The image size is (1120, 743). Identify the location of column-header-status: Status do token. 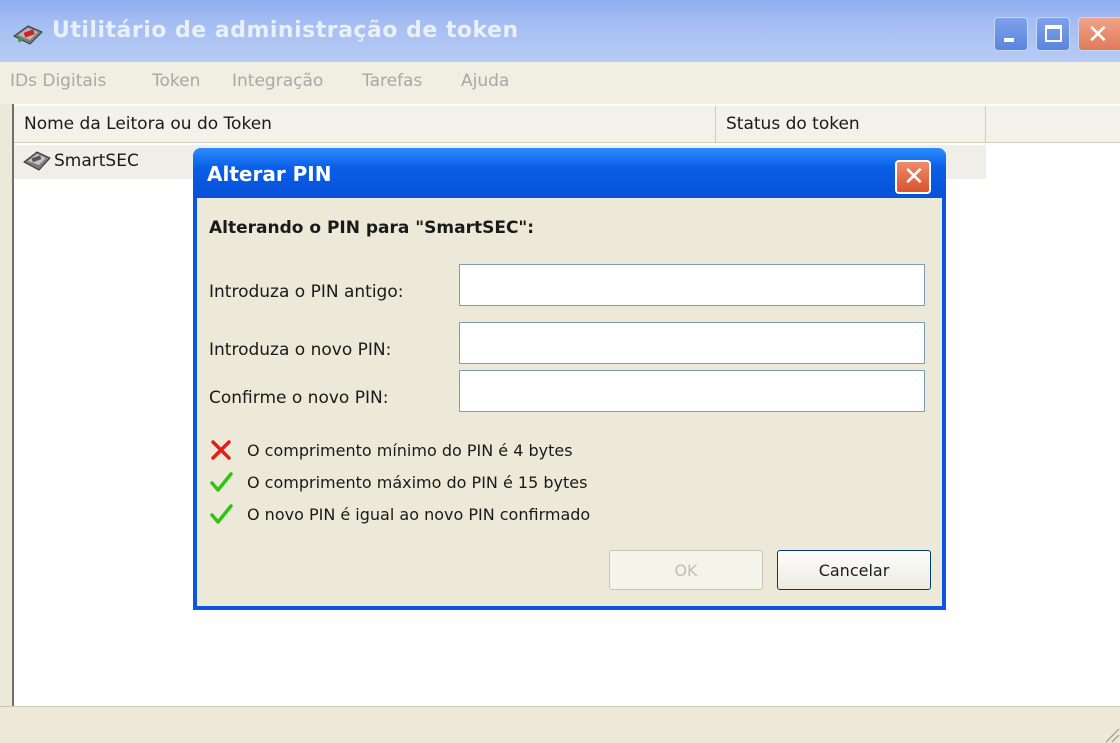
(851, 124).